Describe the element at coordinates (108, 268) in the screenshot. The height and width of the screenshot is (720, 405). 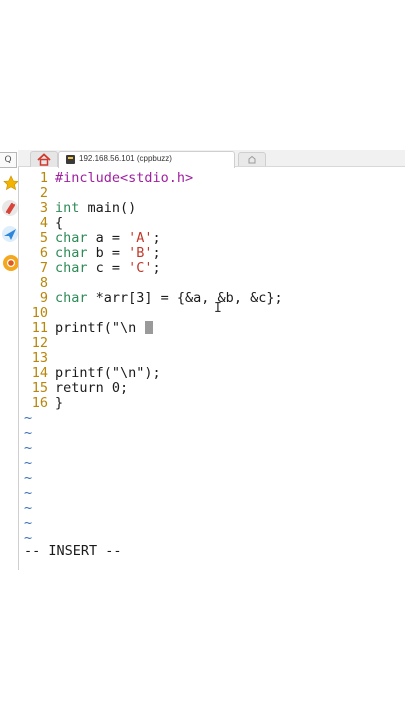
I see `code-text: char c = 'C';` at that location.